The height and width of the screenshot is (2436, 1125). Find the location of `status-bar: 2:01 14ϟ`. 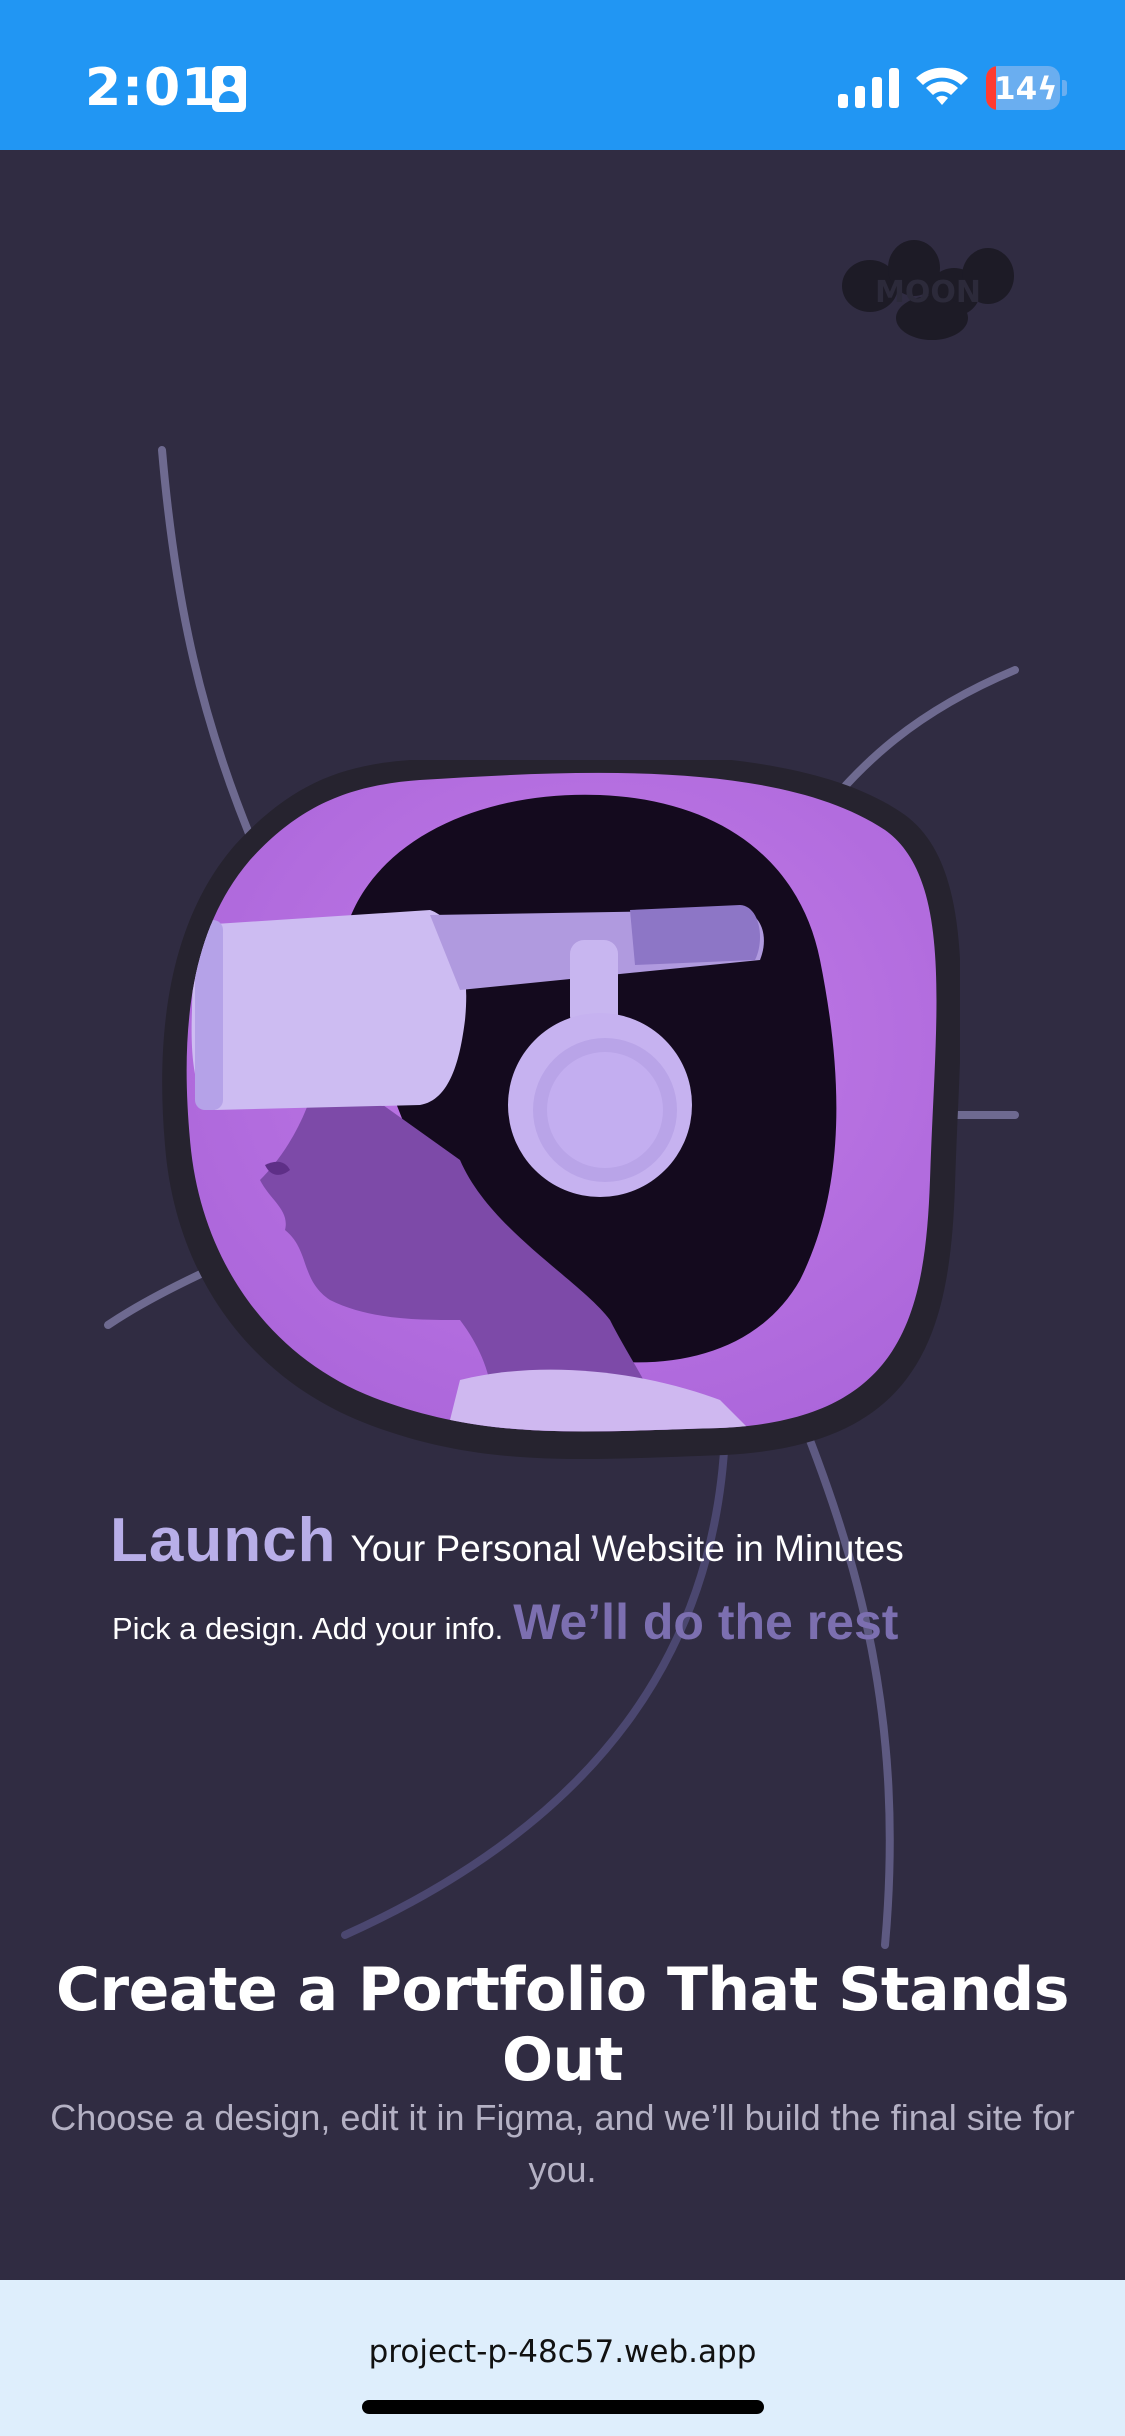

status-bar: 2:01 14ϟ is located at coordinates (562, 75).